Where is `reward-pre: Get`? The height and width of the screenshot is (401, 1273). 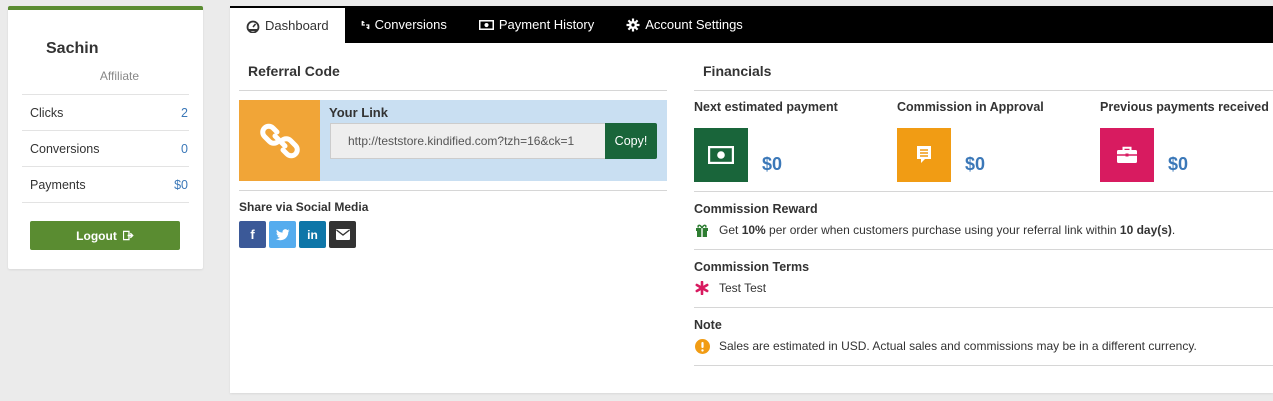
reward-pre: Get is located at coordinates (730, 230).